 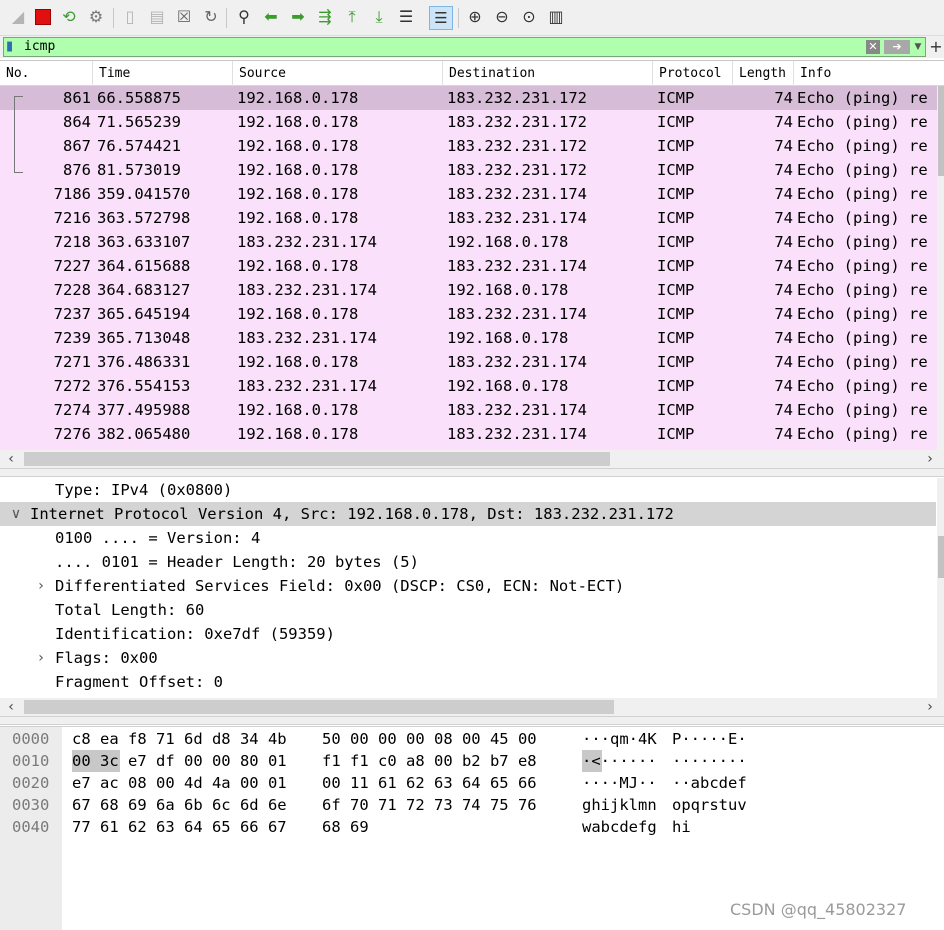 I want to click on hex-bytes: e7 ac 08 00 4d 4a 00 01, so click(x=179, y=783).